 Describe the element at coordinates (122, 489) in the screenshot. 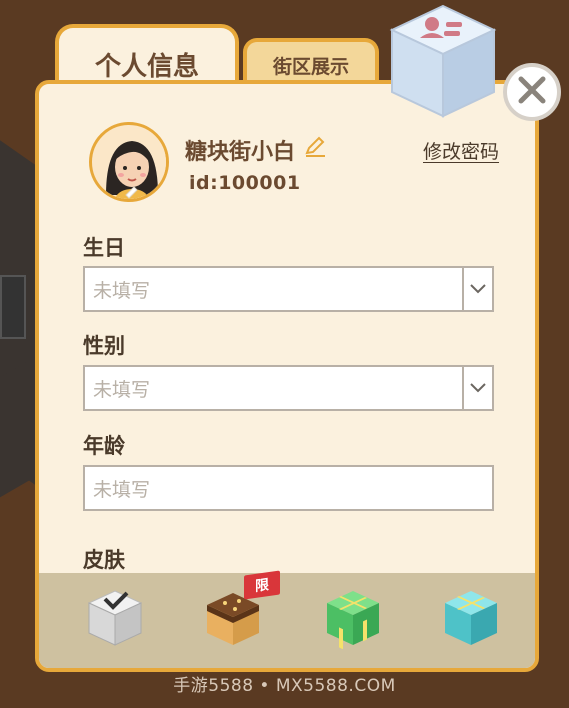

I see `age-placeholder: 未填写` at that location.